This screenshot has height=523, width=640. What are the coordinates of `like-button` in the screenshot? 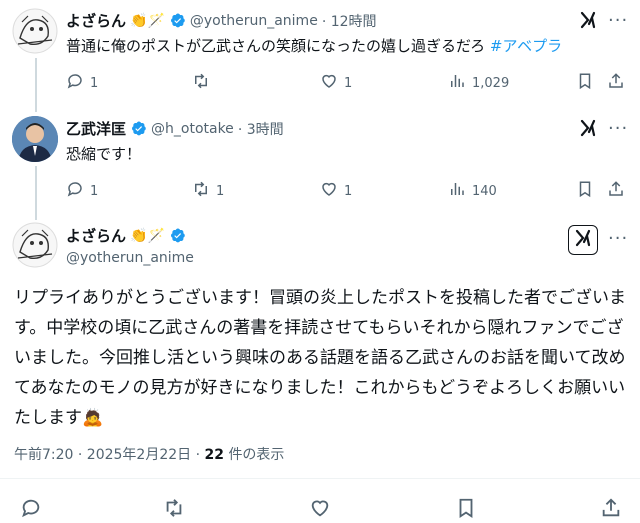 It's located at (320, 510).